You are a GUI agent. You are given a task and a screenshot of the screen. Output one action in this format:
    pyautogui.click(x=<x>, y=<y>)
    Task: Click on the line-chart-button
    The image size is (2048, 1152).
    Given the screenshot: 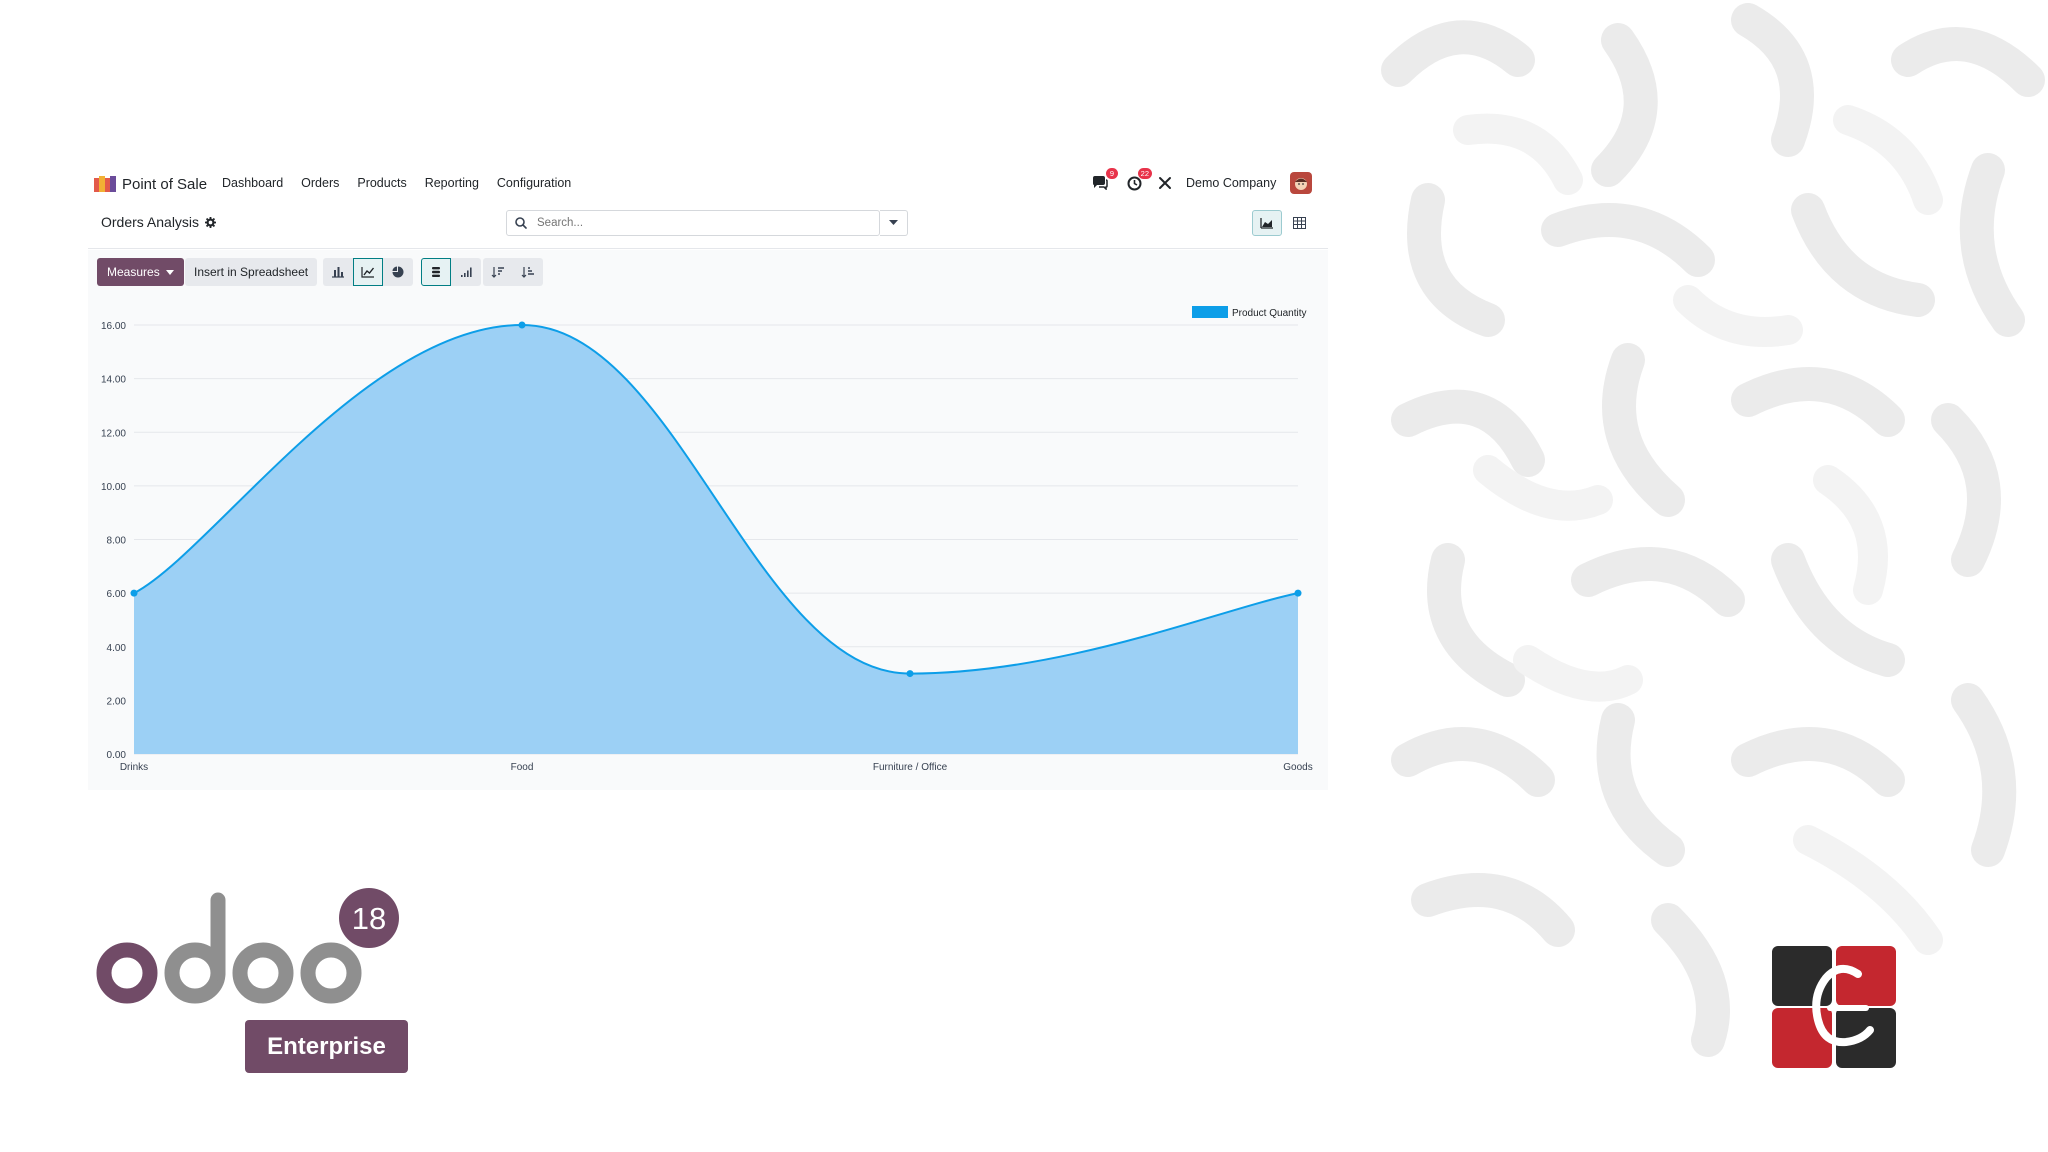 What is the action you would take?
    pyautogui.click(x=368, y=272)
    